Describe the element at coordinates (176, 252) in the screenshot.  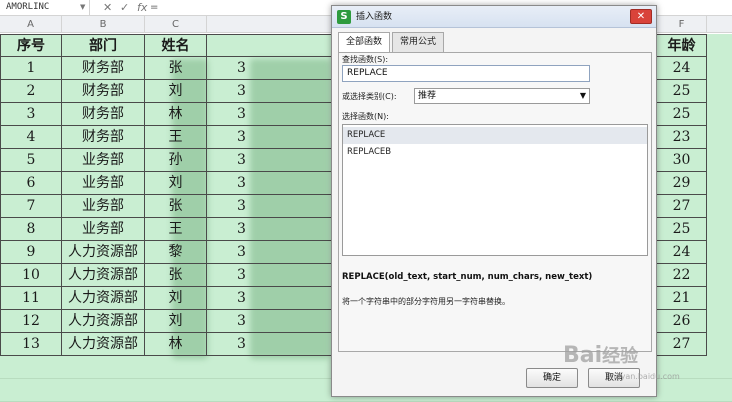
I see `cell-name: 黎` at that location.